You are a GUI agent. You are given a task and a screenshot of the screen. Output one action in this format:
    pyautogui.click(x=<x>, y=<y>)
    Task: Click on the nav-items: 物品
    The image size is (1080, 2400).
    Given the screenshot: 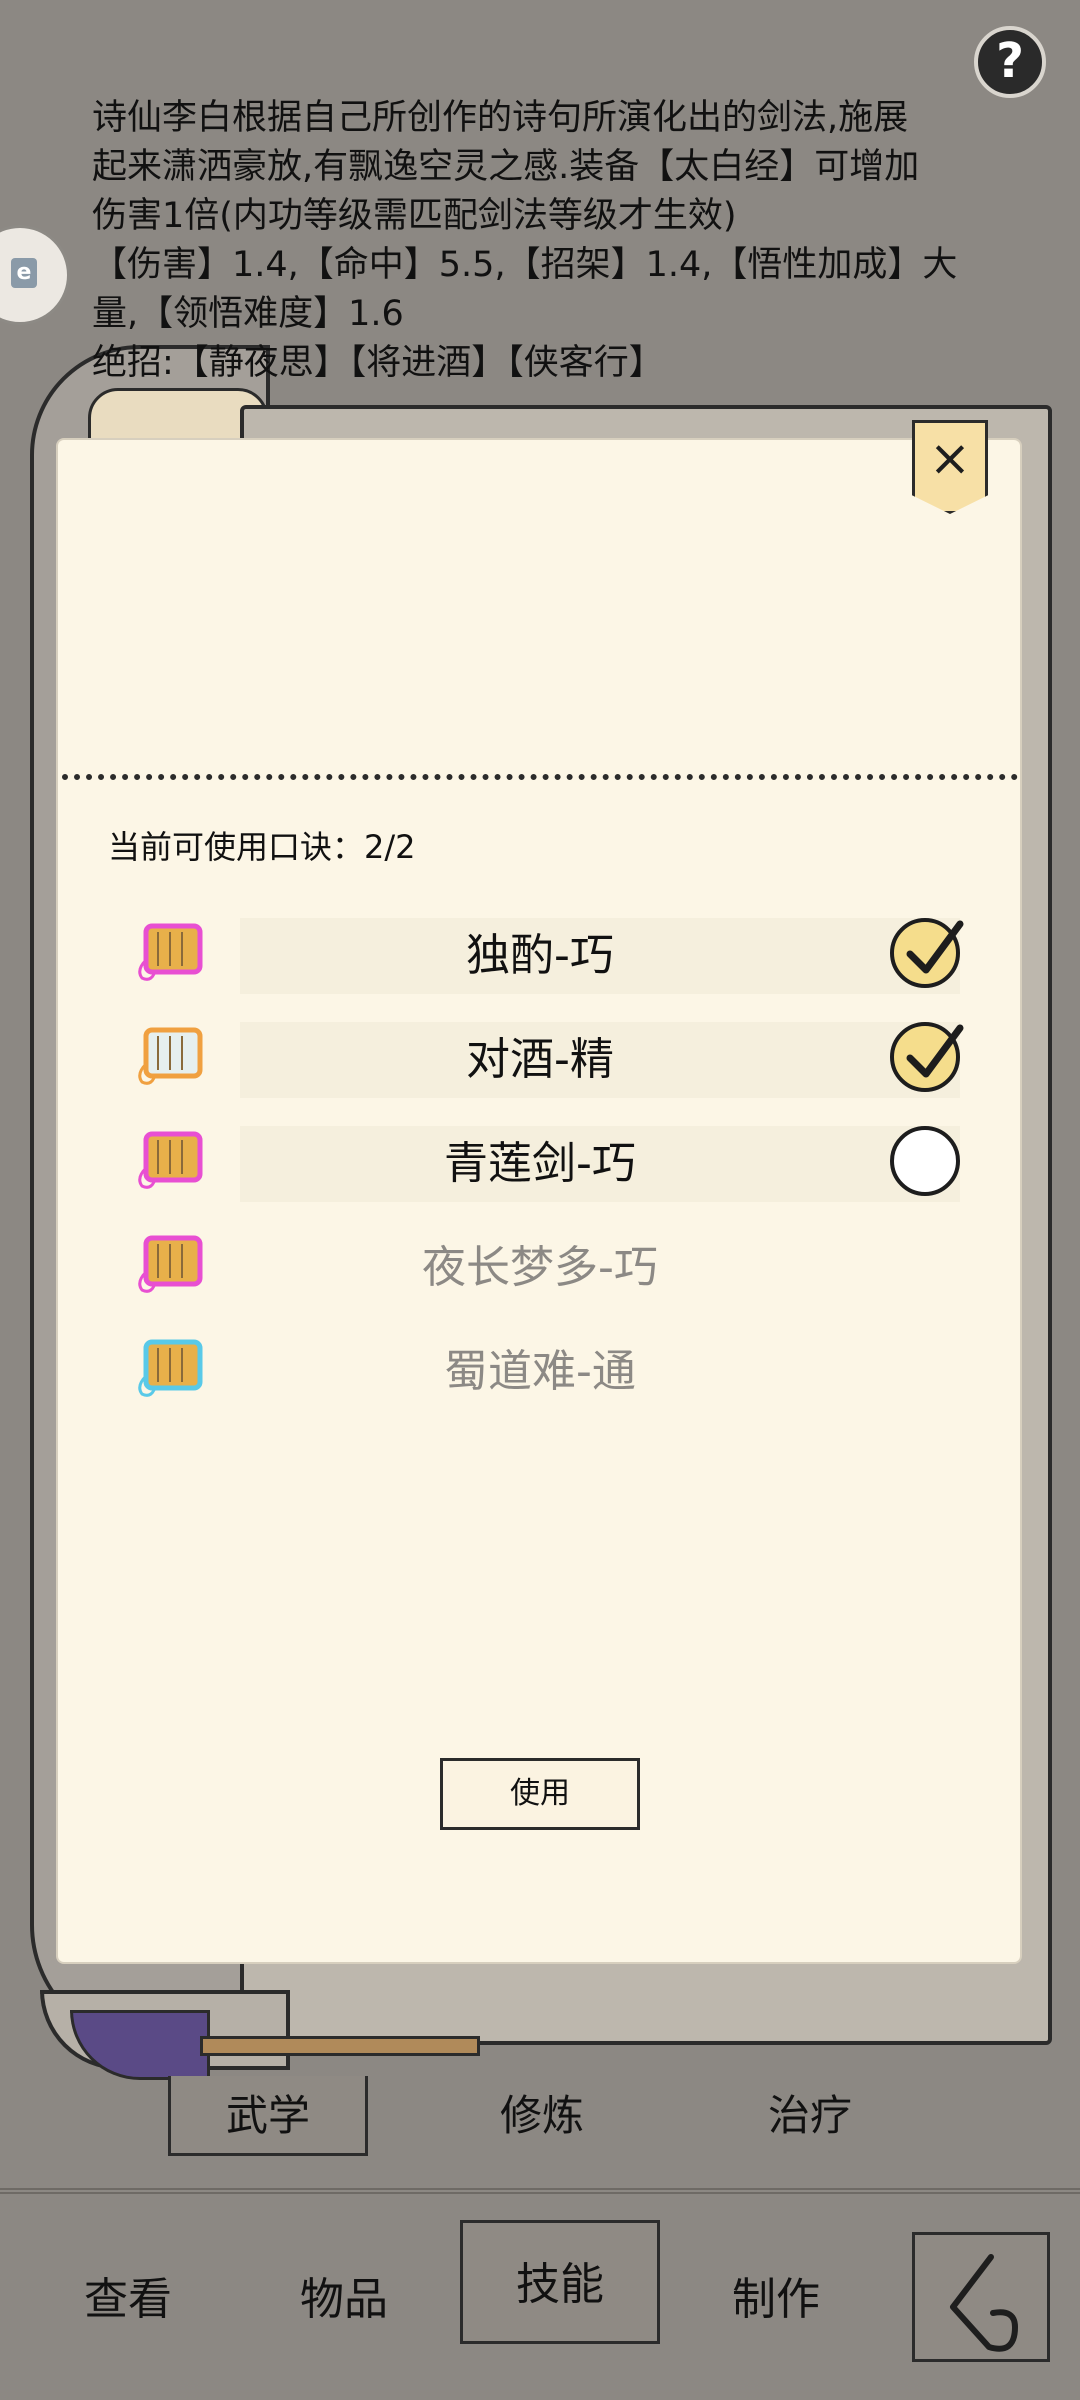 What is the action you would take?
    pyautogui.click(x=344, y=2265)
    